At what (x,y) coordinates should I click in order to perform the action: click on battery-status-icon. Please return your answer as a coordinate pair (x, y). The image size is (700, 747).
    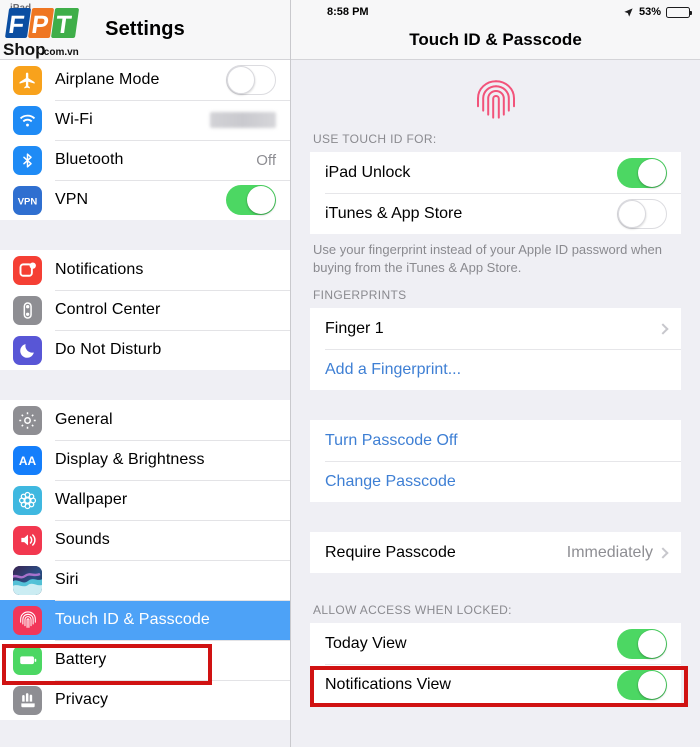
    Looking at the image, I should click on (679, 12).